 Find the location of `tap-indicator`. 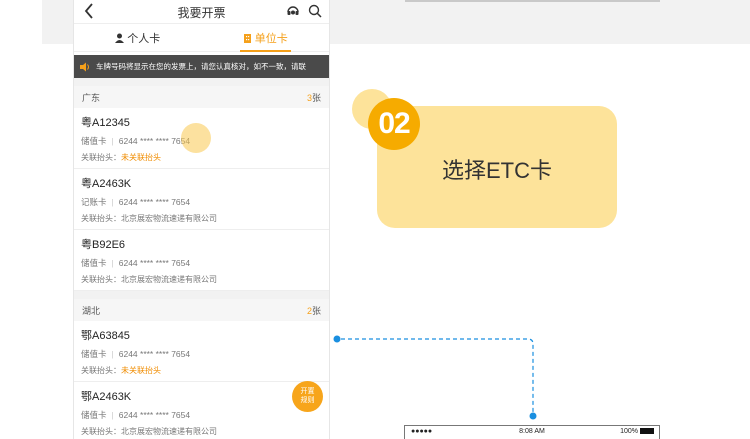

tap-indicator is located at coordinates (196, 138).